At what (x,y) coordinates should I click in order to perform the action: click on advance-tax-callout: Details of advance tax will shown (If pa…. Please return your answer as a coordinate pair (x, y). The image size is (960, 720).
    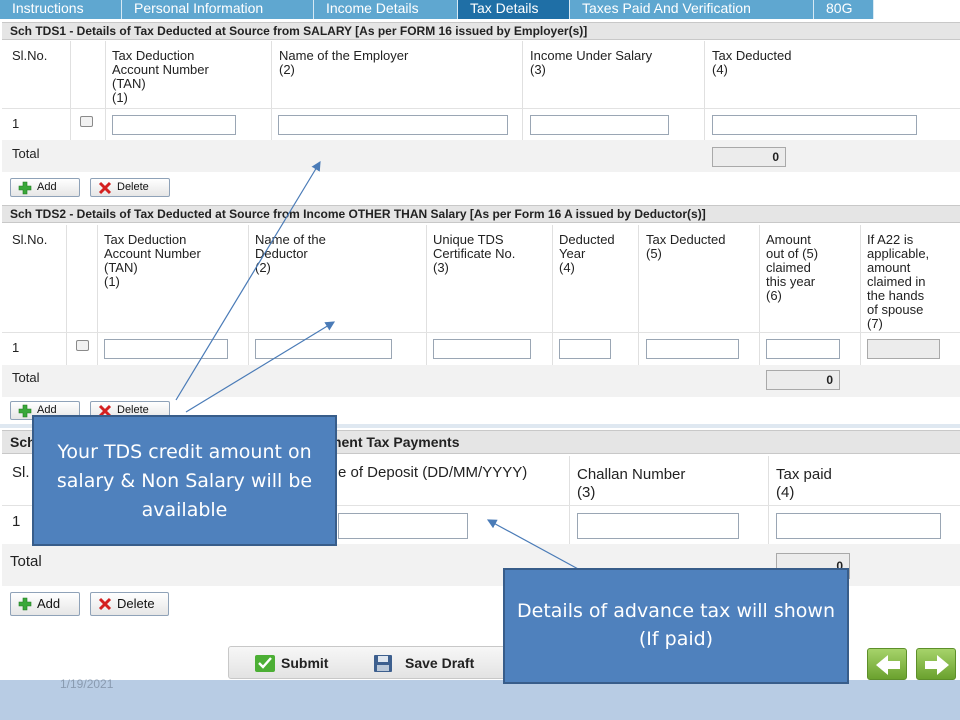
    Looking at the image, I should click on (676, 626).